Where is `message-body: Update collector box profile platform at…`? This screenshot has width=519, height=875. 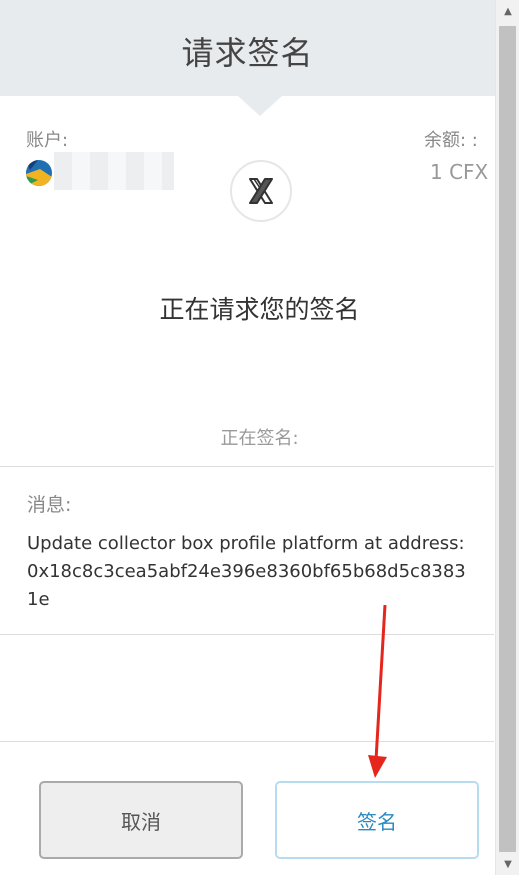 message-body: Update collector box profile platform at… is located at coordinates (246, 571).